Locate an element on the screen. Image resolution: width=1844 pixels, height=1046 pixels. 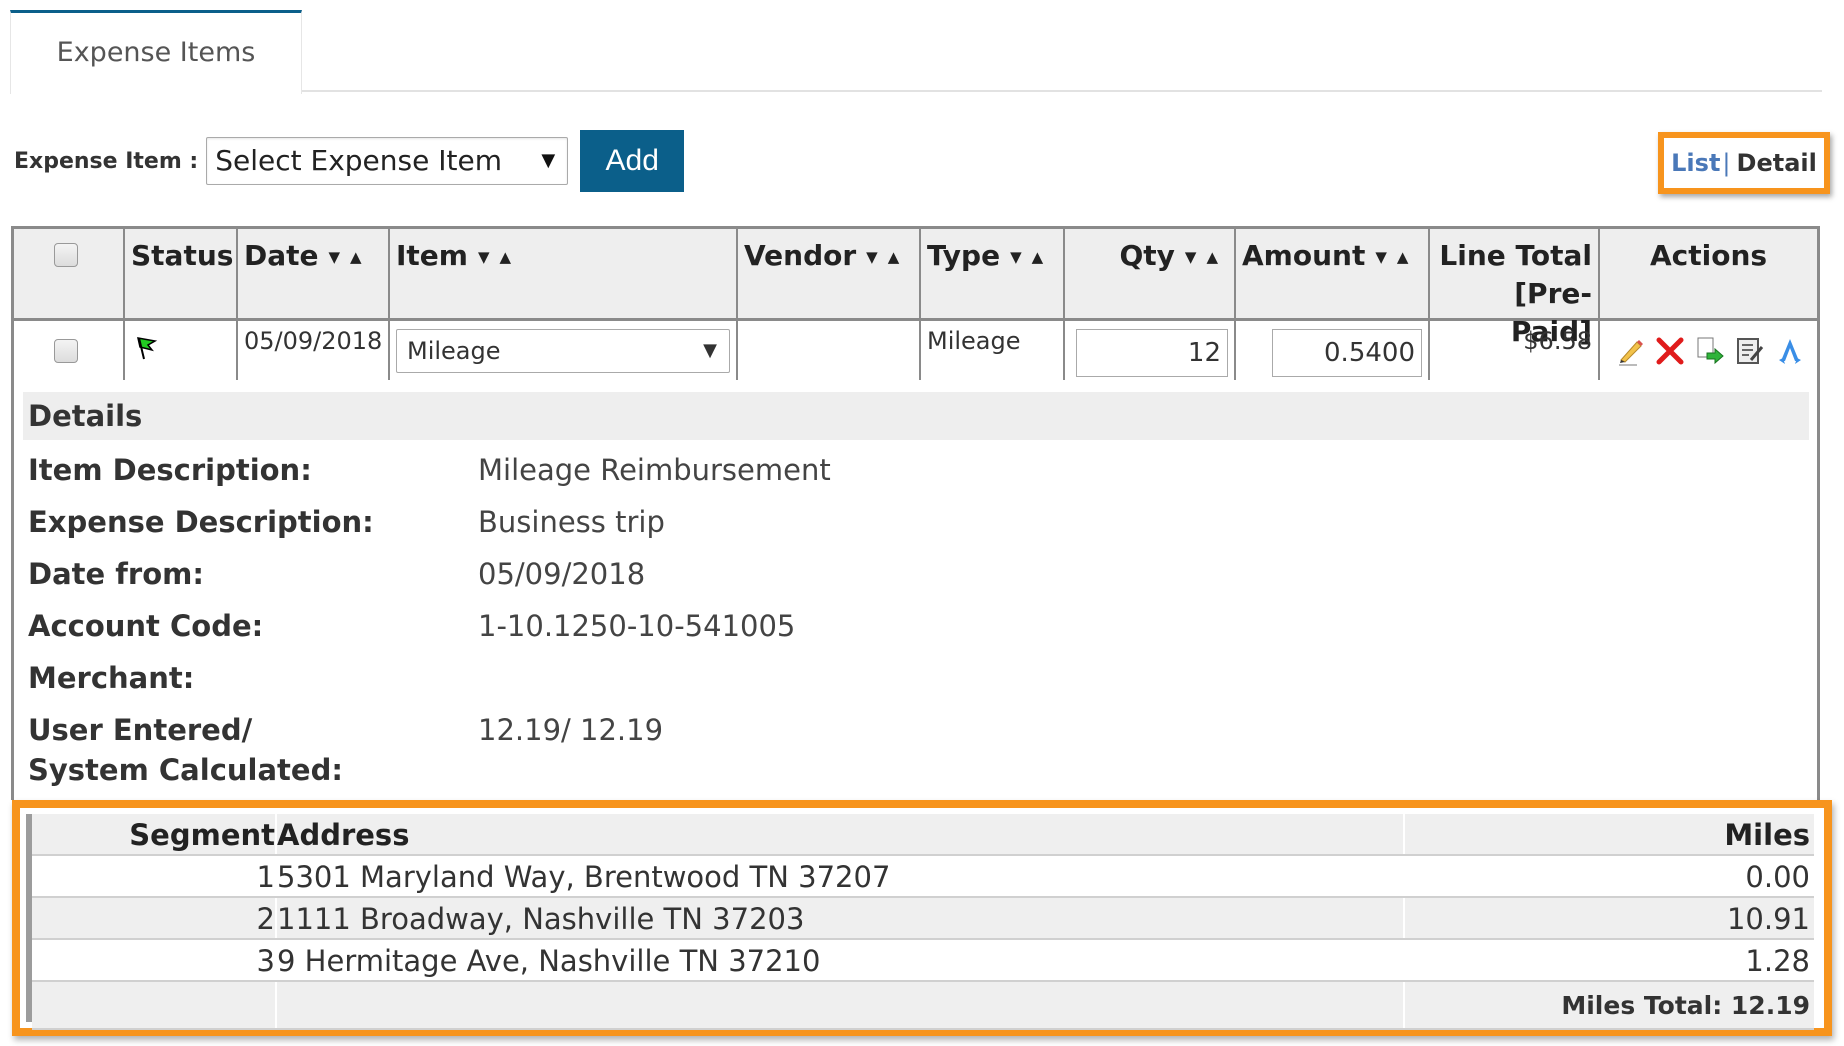
row-actions is located at coordinates (1708, 350).